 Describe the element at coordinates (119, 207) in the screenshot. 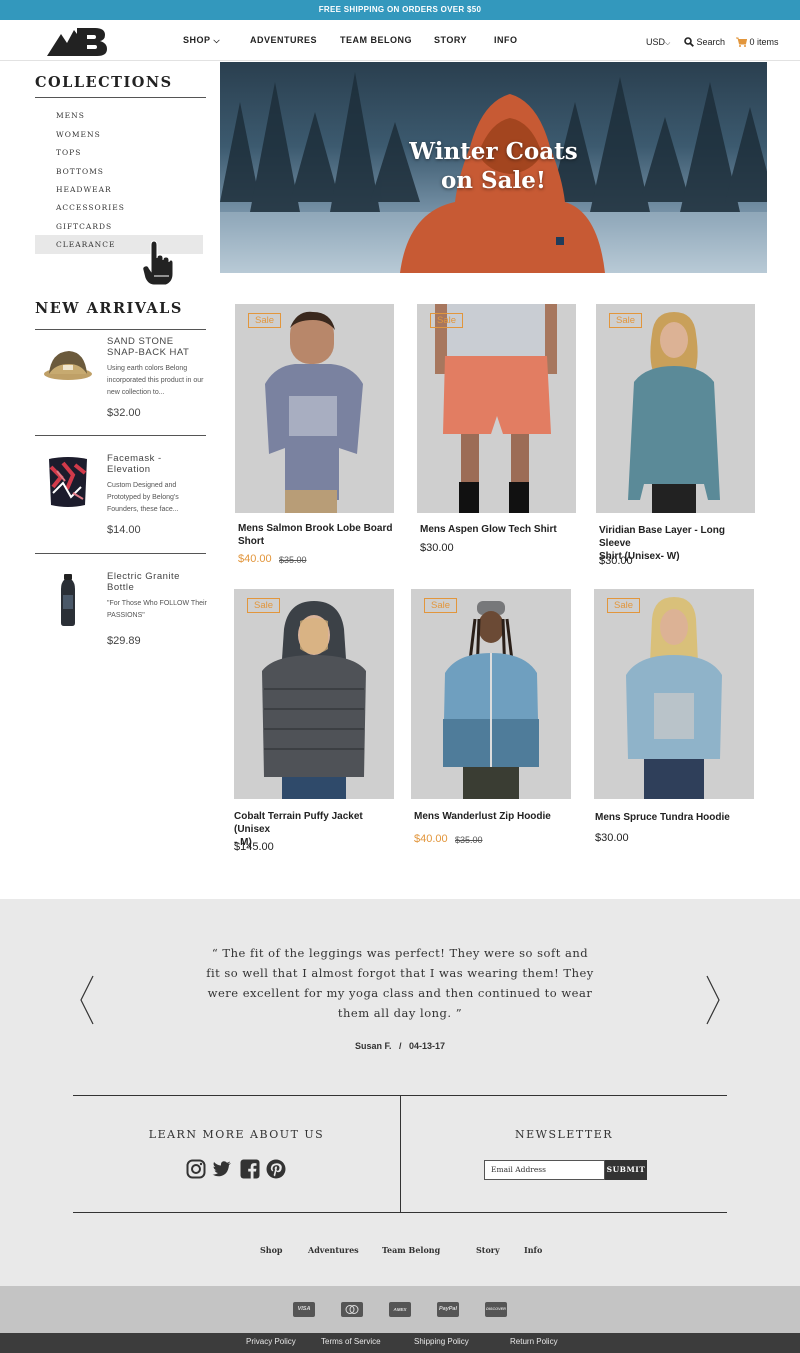

I see `collection-accessories: ACCESSORIES` at that location.